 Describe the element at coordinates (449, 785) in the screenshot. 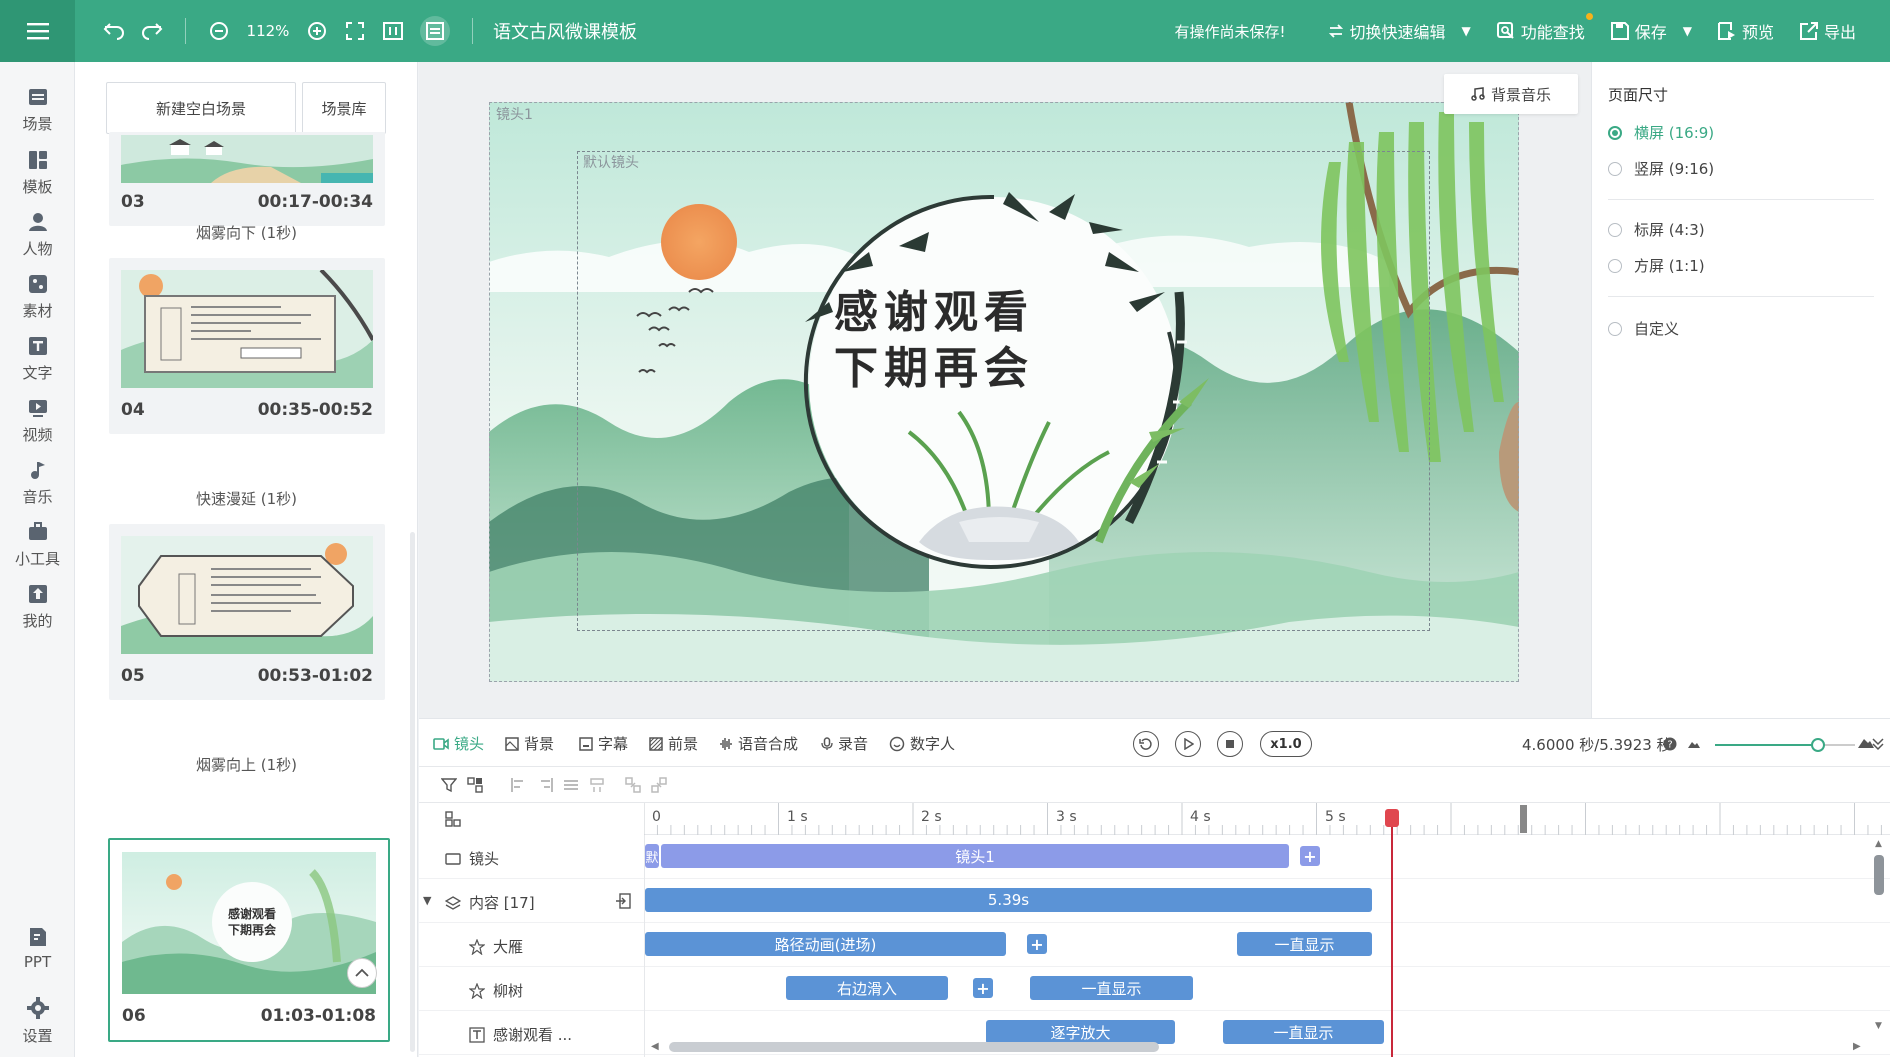

I see `filter-icon` at that location.